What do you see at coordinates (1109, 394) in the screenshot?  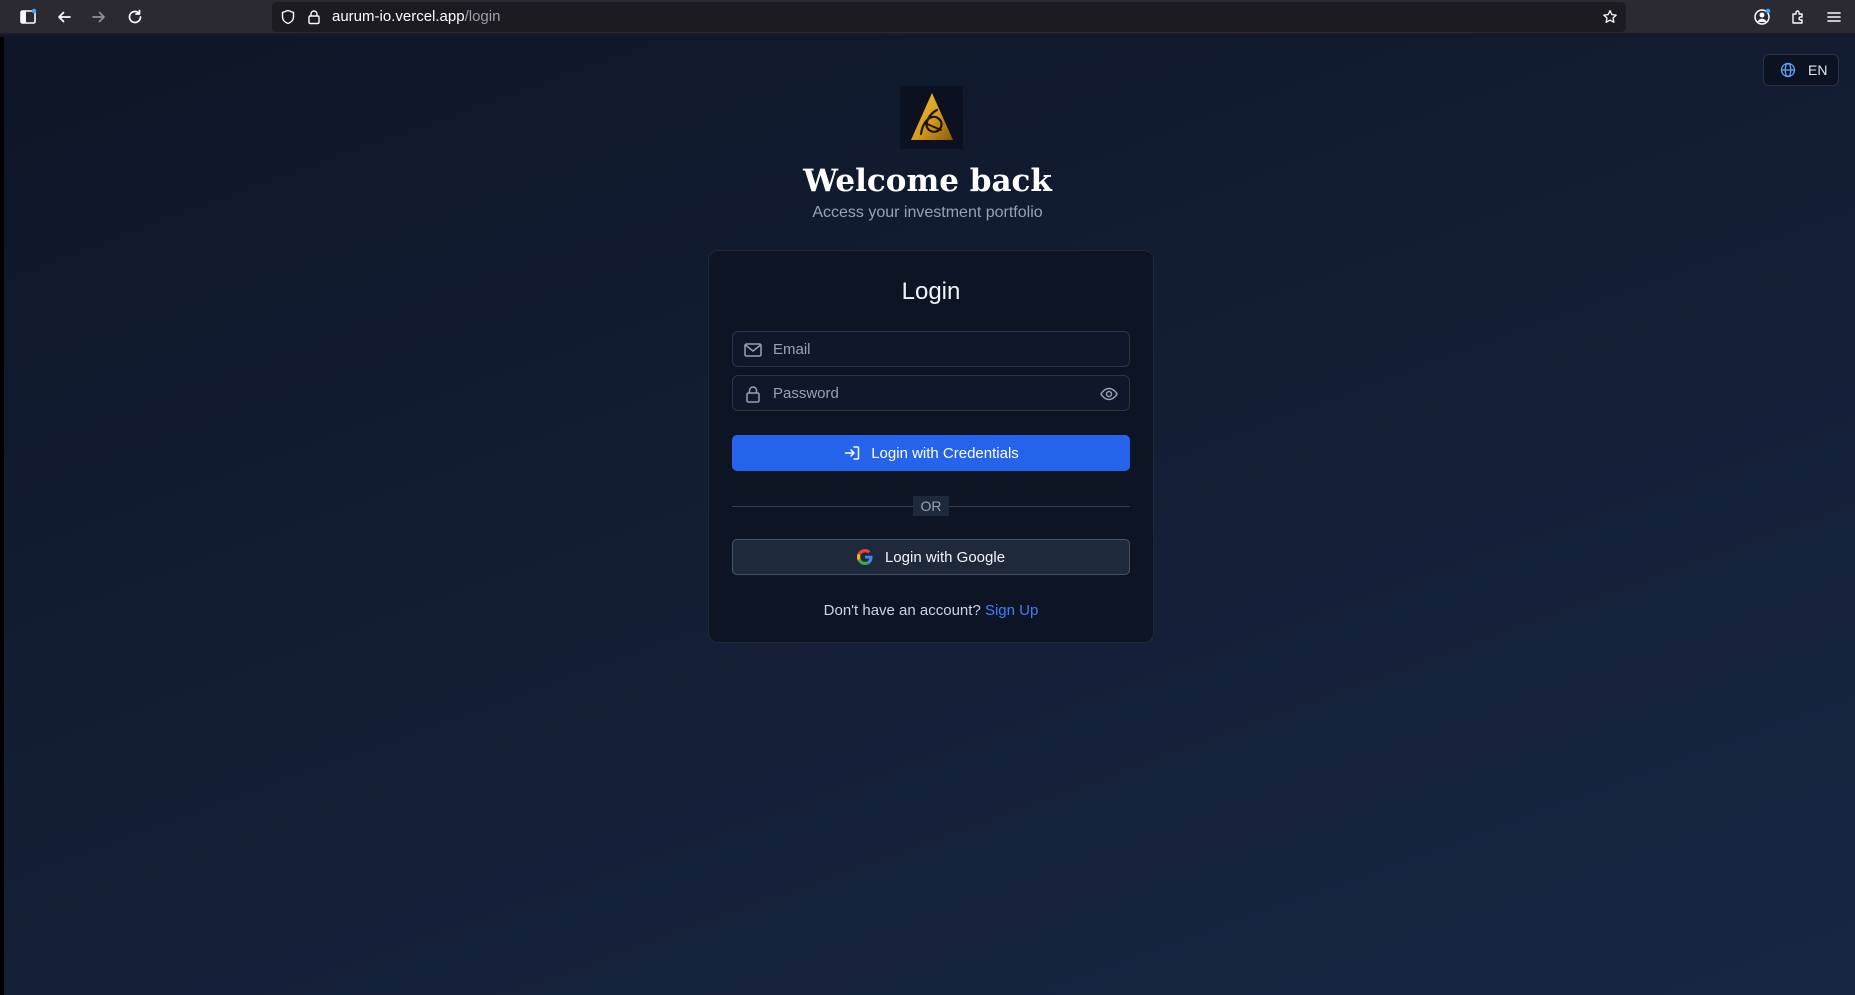 I see `eye-icon` at bounding box center [1109, 394].